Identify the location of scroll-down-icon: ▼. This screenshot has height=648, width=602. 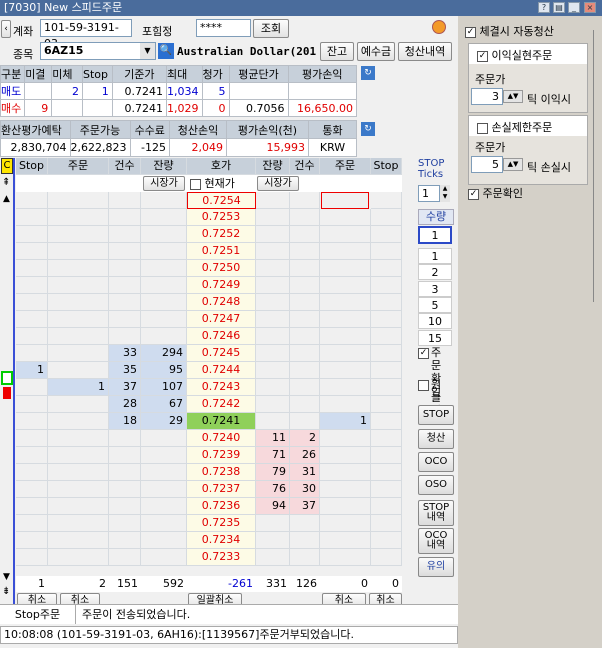
(6, 577).